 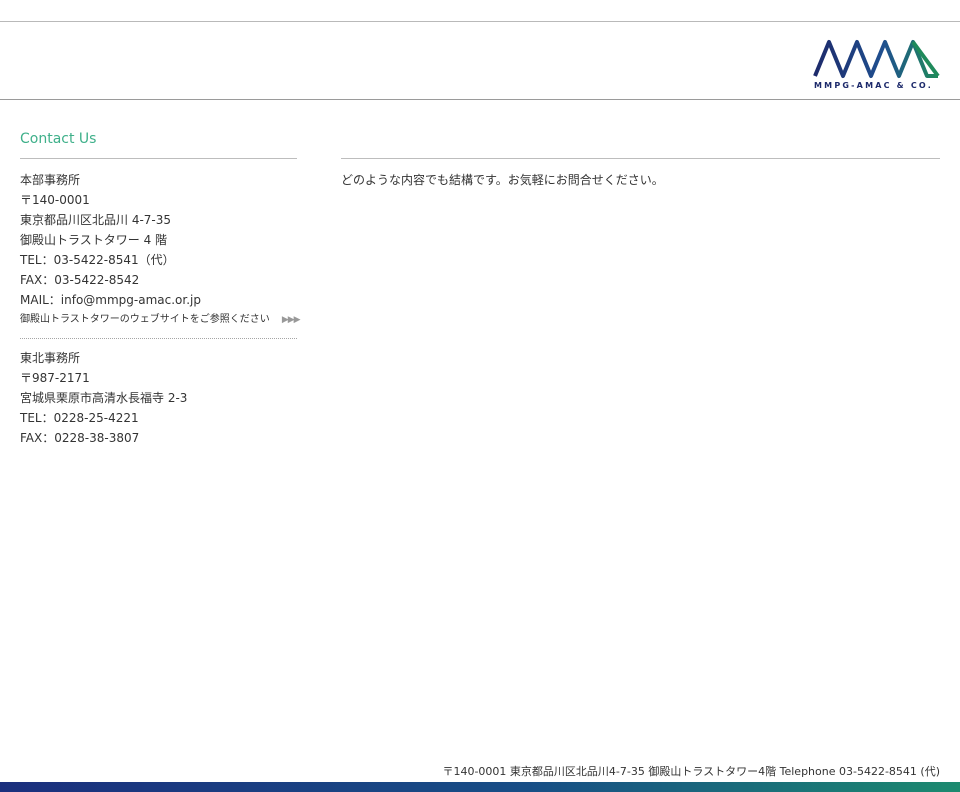 What do you see at coordinates (55, 378) in the screenshot?
I see `tohoku-office-postal: 〒987-2171` at bounding box center [55, 378].